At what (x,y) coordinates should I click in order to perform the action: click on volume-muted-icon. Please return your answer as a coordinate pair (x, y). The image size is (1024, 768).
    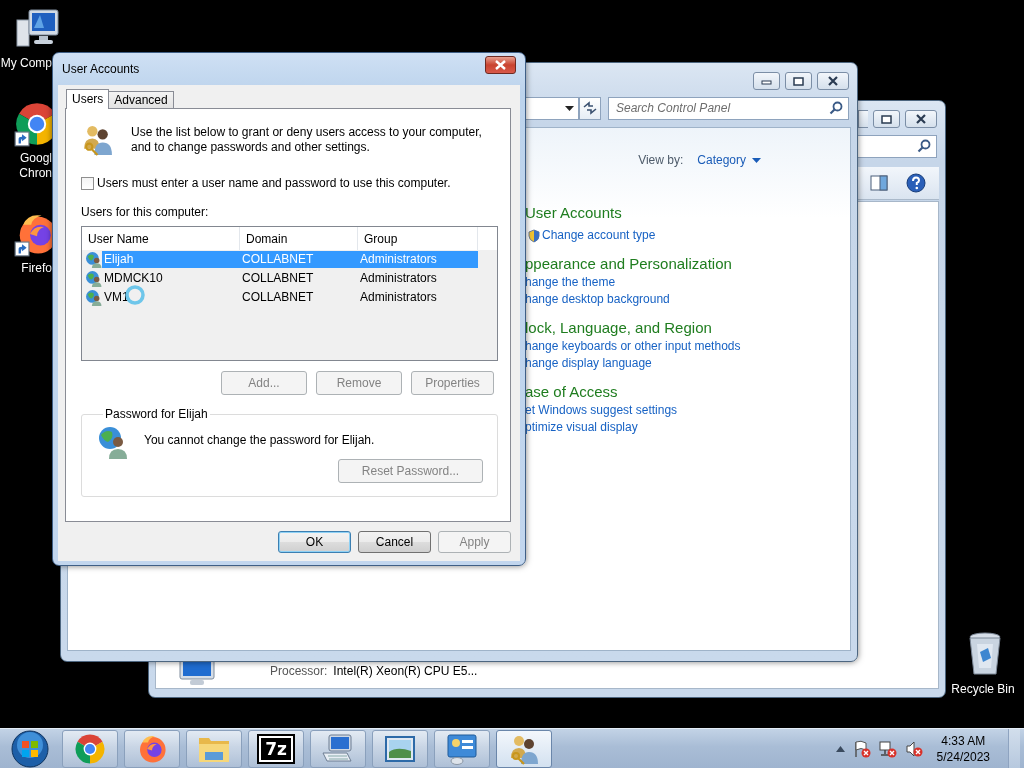
    Looking at the image, I should click on (913, 748).